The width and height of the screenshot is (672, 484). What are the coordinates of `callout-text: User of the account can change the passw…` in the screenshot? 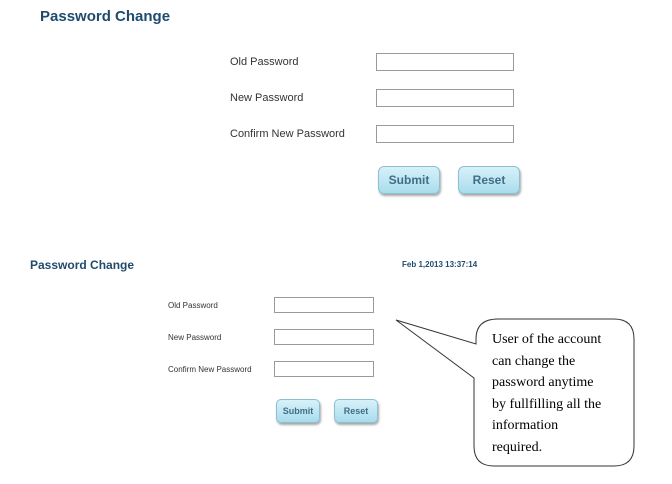 It's located at (559, 393).